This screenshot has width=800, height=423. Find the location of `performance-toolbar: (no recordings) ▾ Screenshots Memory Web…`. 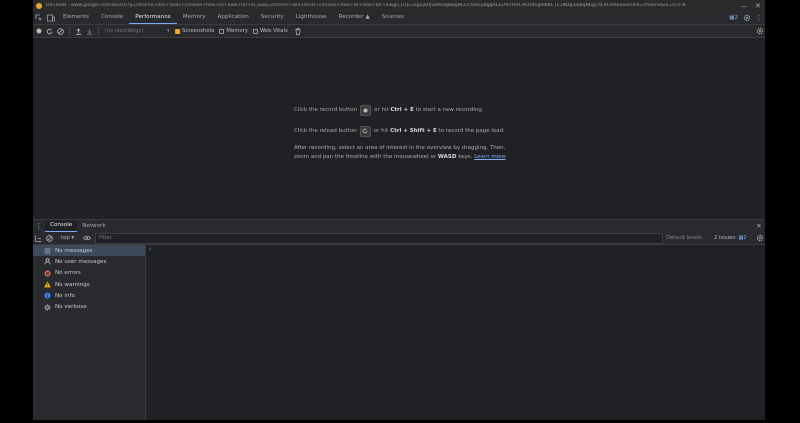

performance-toolbar: (no recordings) ▾ Screenshots Memory Web… is located at coordinates (399, 31).